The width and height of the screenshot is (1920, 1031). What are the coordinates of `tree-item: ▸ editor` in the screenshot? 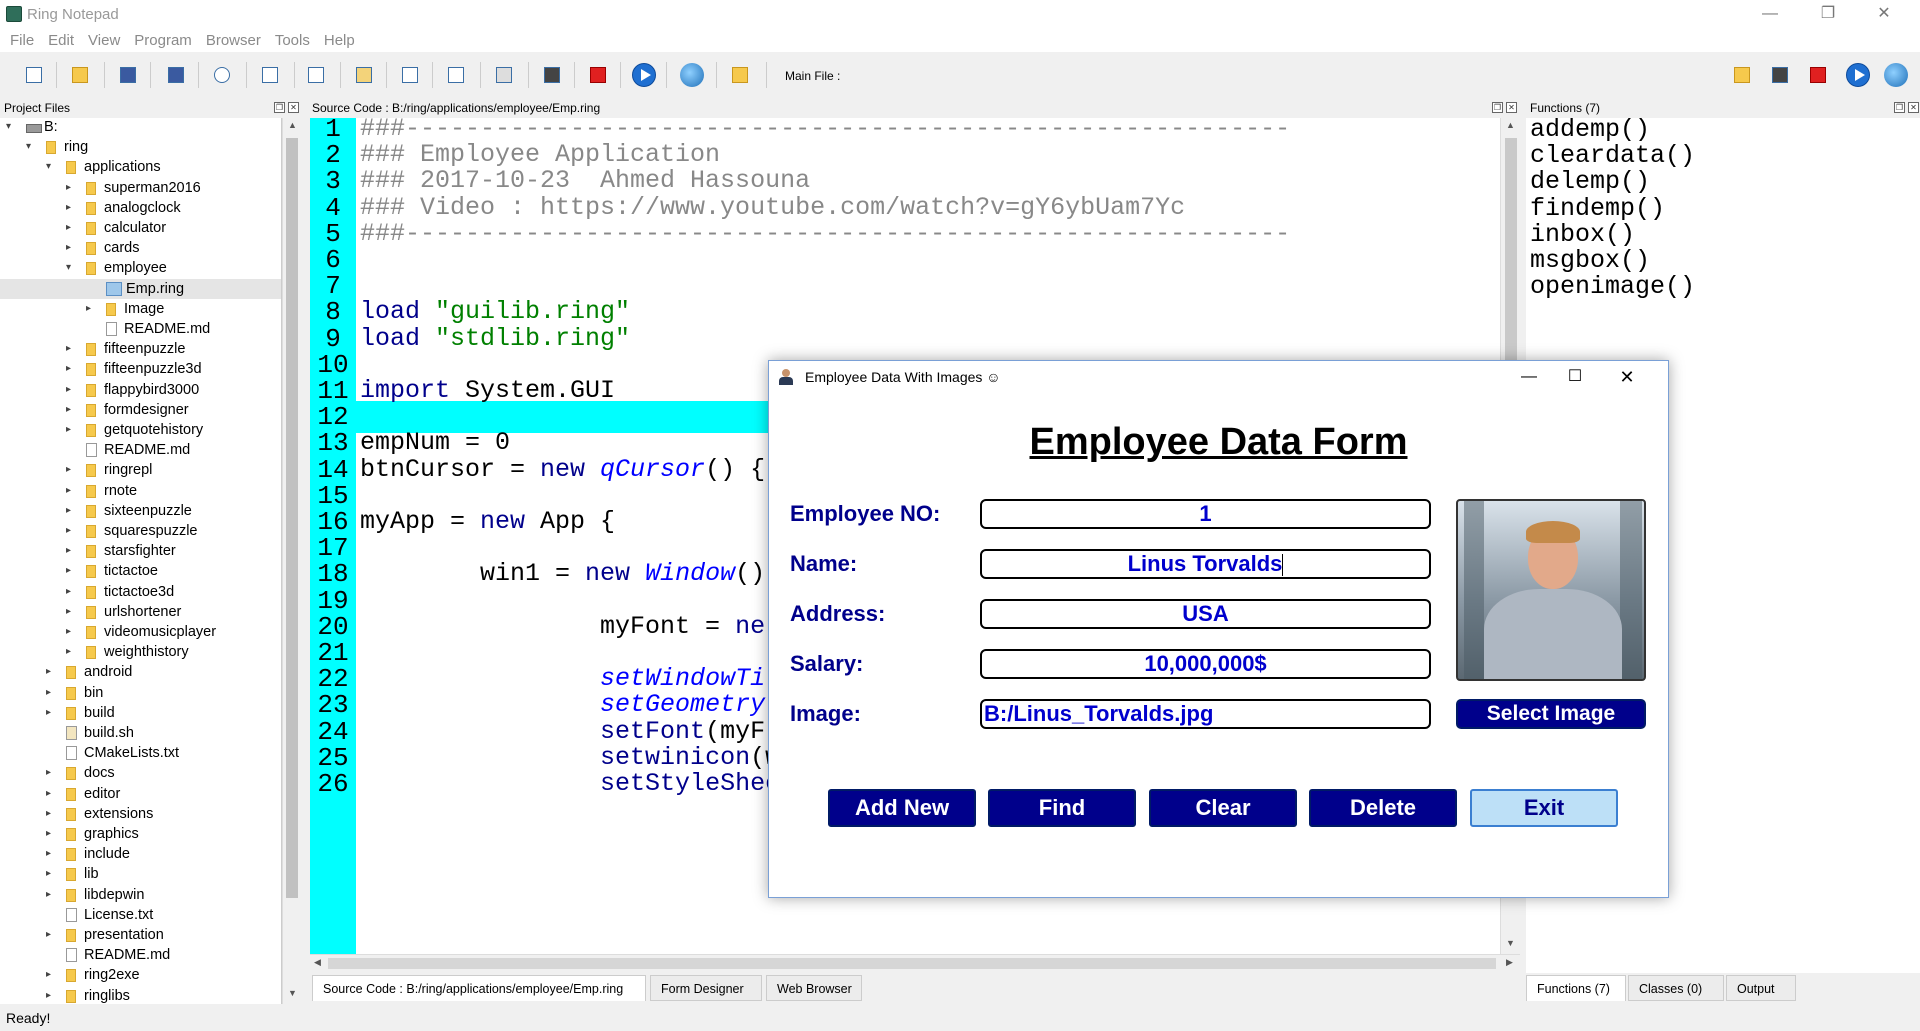 It's located at (140, 794).